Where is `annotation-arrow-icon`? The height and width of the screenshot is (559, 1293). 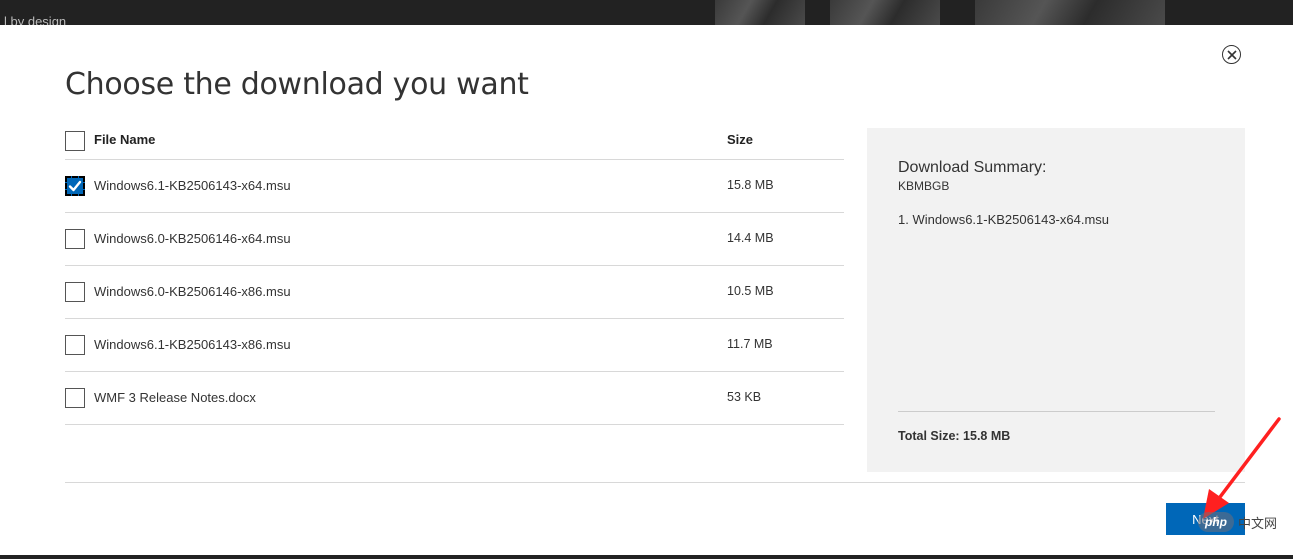 annotation-arrow-icon is located at coordinates (1242, 468).